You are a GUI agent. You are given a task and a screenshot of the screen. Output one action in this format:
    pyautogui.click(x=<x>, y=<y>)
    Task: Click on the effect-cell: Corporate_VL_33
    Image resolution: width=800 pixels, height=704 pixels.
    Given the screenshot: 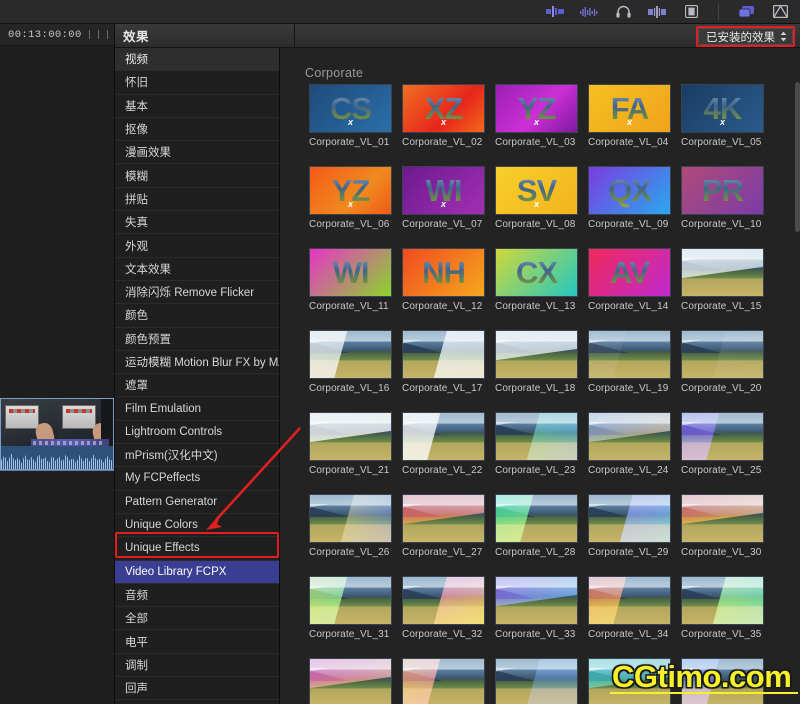 What is the action you would take?
    pyautogui.click(x=536, y=608)
    